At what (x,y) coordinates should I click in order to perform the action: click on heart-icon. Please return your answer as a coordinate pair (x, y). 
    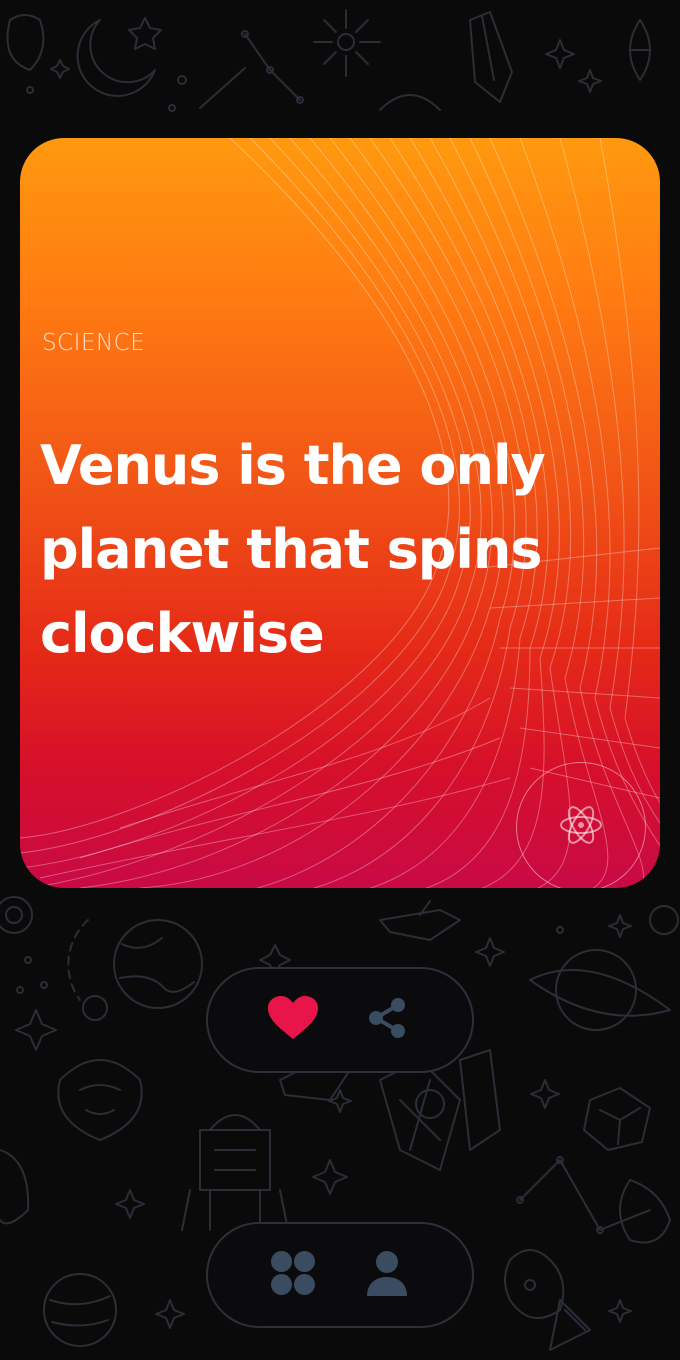
    Looking at the image, I should click on (293, 1020).